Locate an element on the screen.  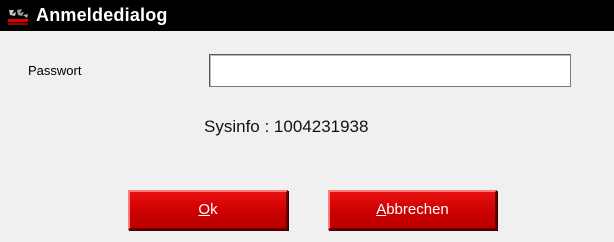
ok-button-label-rest: k is located at coordinates (214, 209).